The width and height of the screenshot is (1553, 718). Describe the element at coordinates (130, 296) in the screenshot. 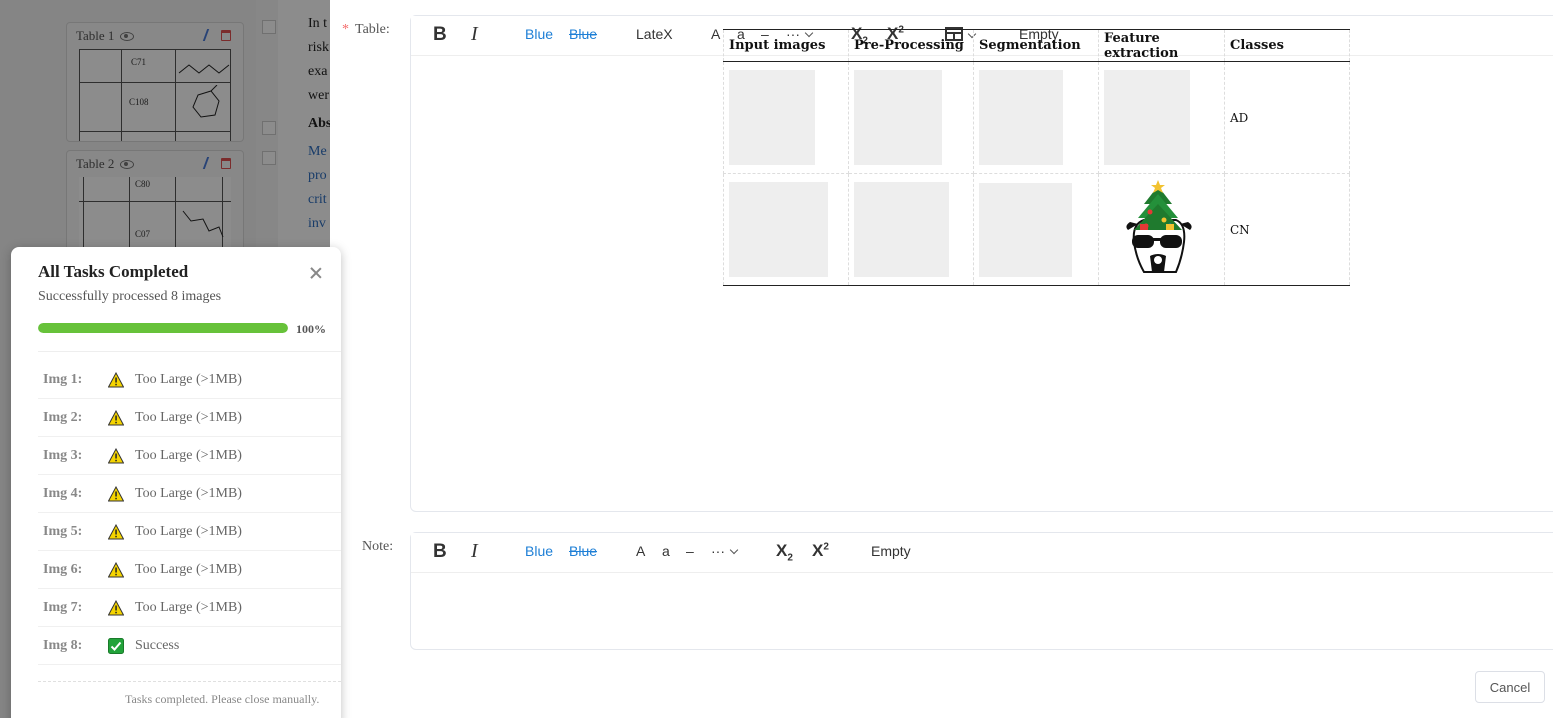

I see `panel-subtitle: Successfully processed 8 images` at that location.